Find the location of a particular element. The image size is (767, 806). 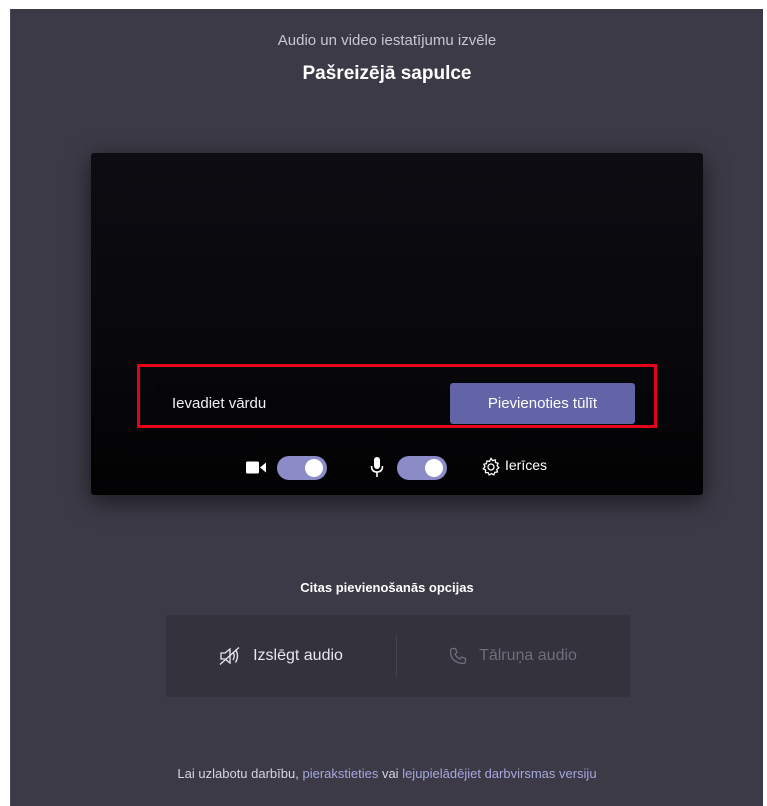

audio-off-label: Izslēgt audio is located at coordinates (298, 655).